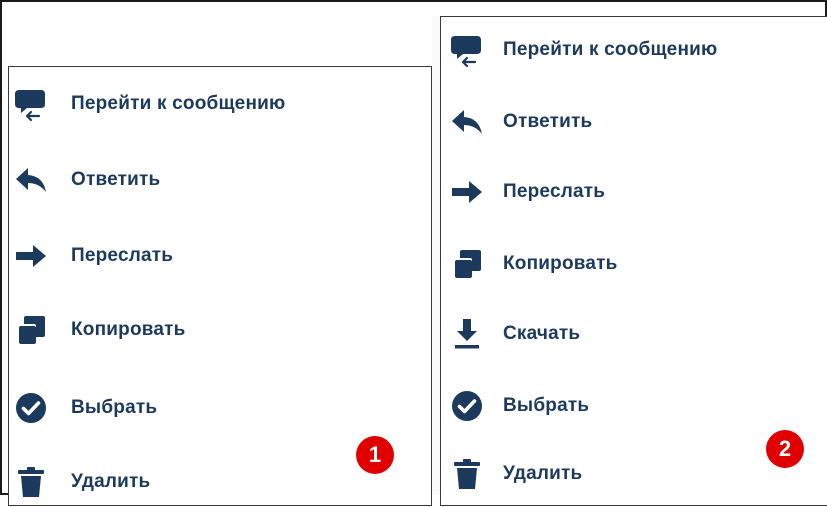 Image resolution: width=827 pixels, height=507 pixels. Describe the element at coordinates (220, 408) in the screenshot. I see `menu1-item-select: Выбрать` at that location.